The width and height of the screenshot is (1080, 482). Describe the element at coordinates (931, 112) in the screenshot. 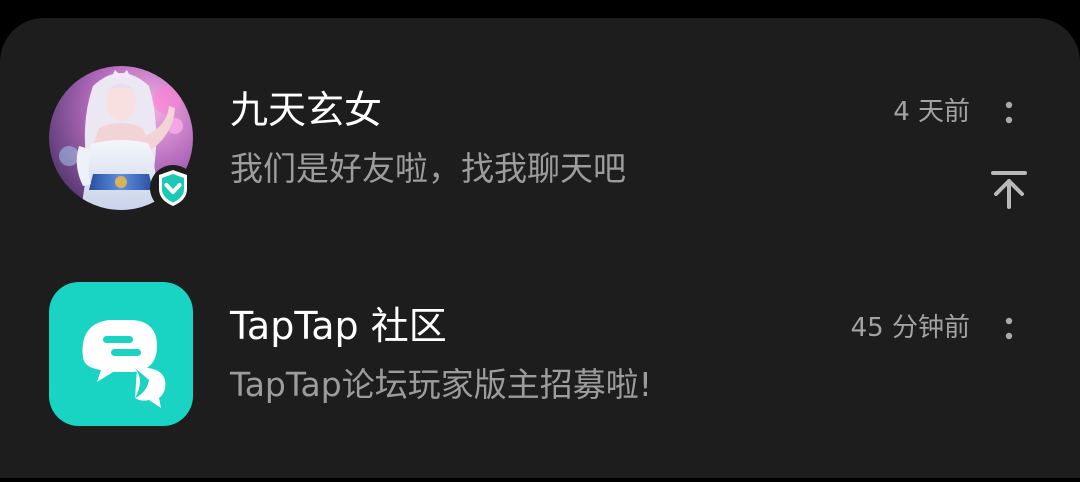

I see `conversation-time: 4 天前` at that location.